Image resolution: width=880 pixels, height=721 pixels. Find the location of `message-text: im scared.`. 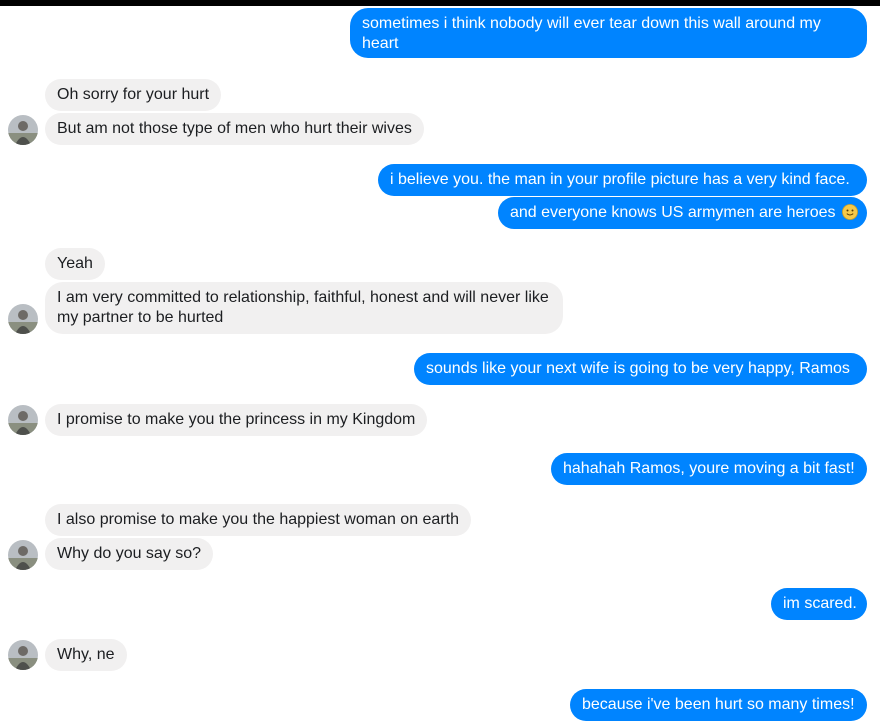

message-text: im scared. is located at coordinates (820, 603).